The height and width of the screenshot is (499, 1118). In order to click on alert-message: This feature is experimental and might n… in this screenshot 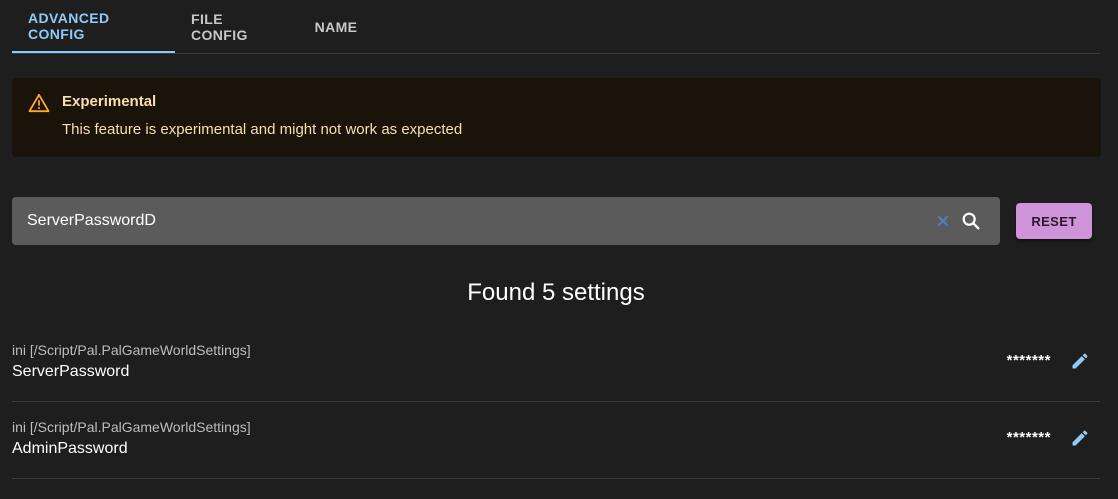, I will do `click(262, 129)`.